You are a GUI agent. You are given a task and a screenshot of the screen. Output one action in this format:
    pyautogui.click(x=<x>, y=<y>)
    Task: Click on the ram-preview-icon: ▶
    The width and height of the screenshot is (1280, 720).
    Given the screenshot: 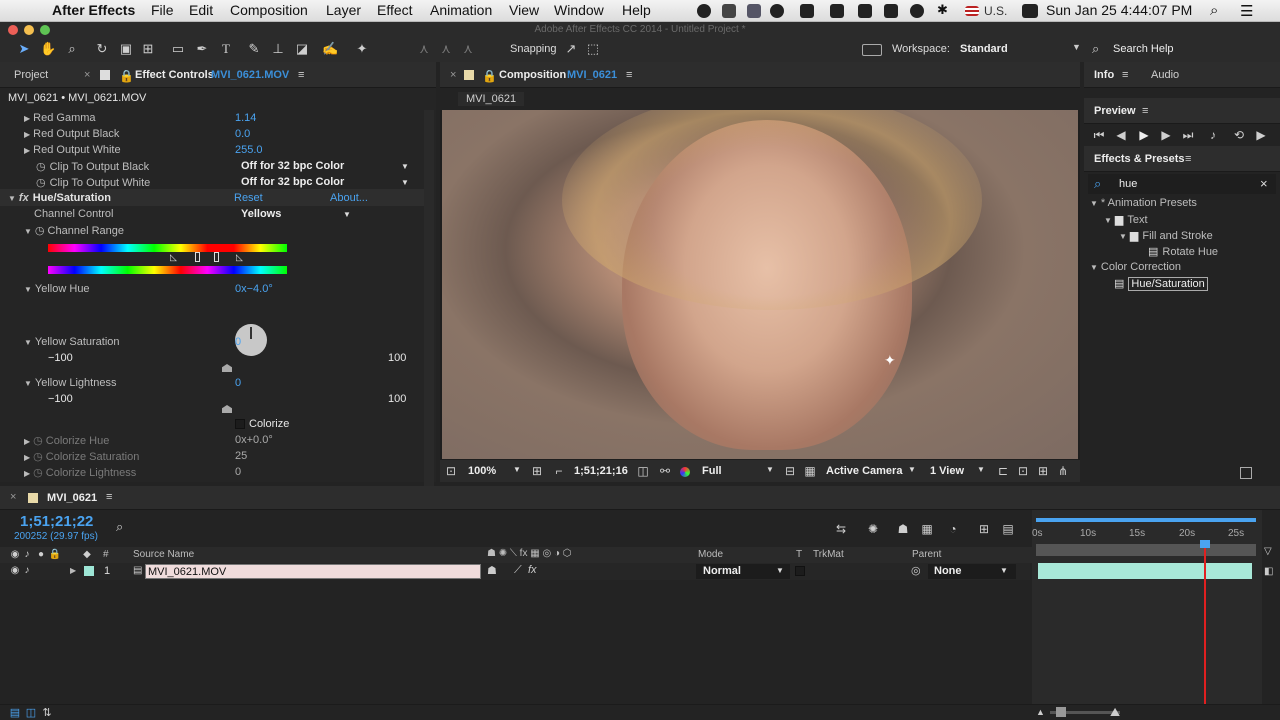 What is the action you would take?
    pyautogui.click(x=1261, y=135)
    